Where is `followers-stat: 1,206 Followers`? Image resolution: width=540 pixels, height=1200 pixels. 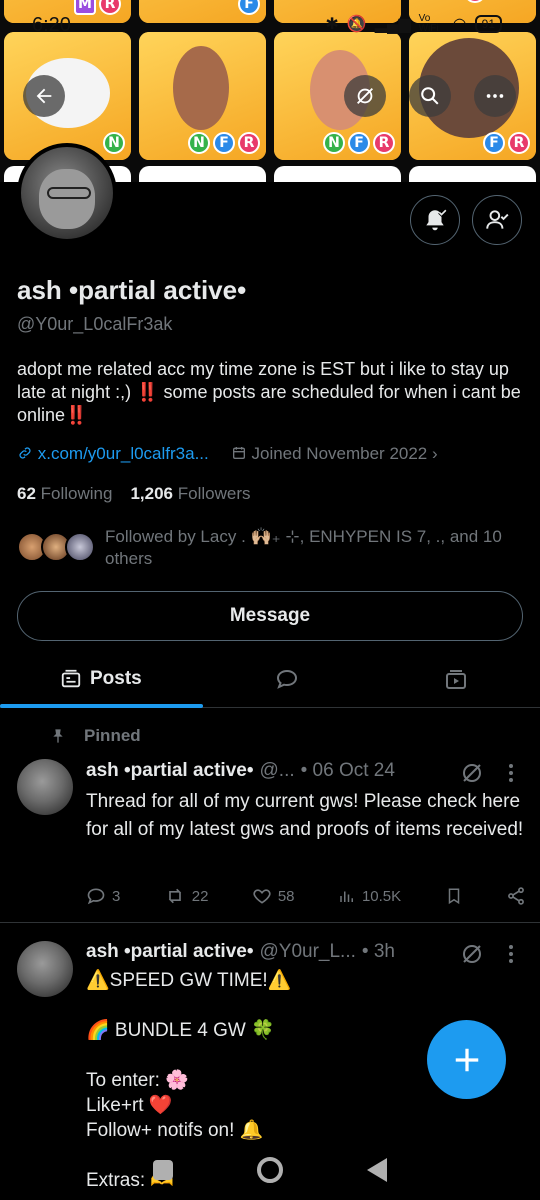
followers-stat: 1,206 Followers is located at coordinates (190, 494).